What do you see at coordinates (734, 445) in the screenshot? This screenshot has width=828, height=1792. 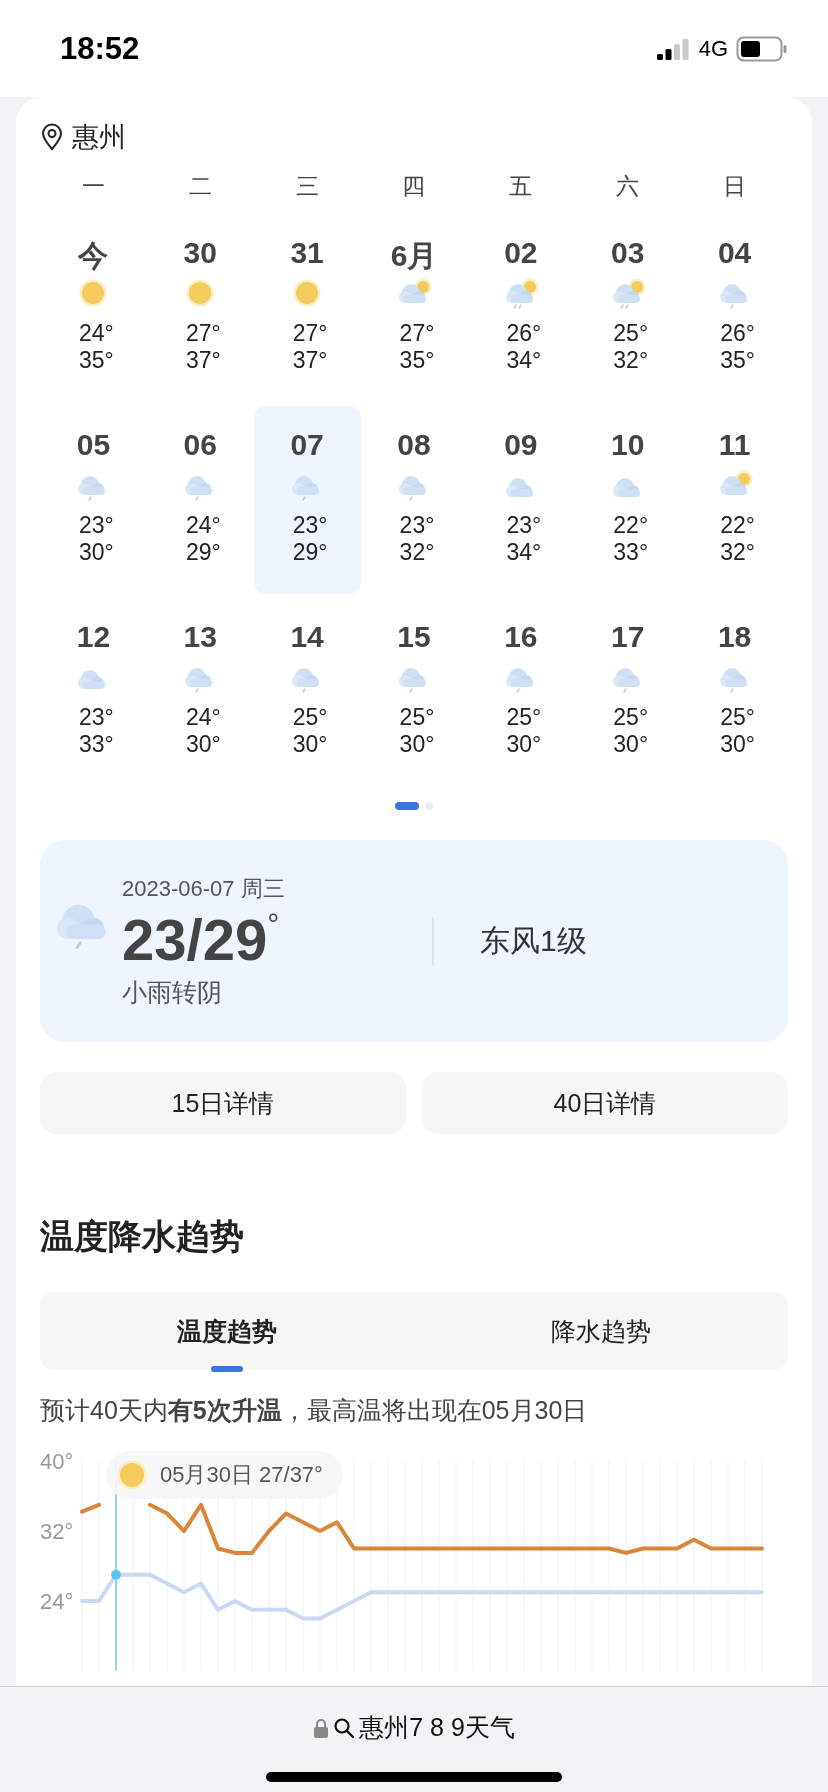 I see `day-date: 11` at bounding box center [734, 445].